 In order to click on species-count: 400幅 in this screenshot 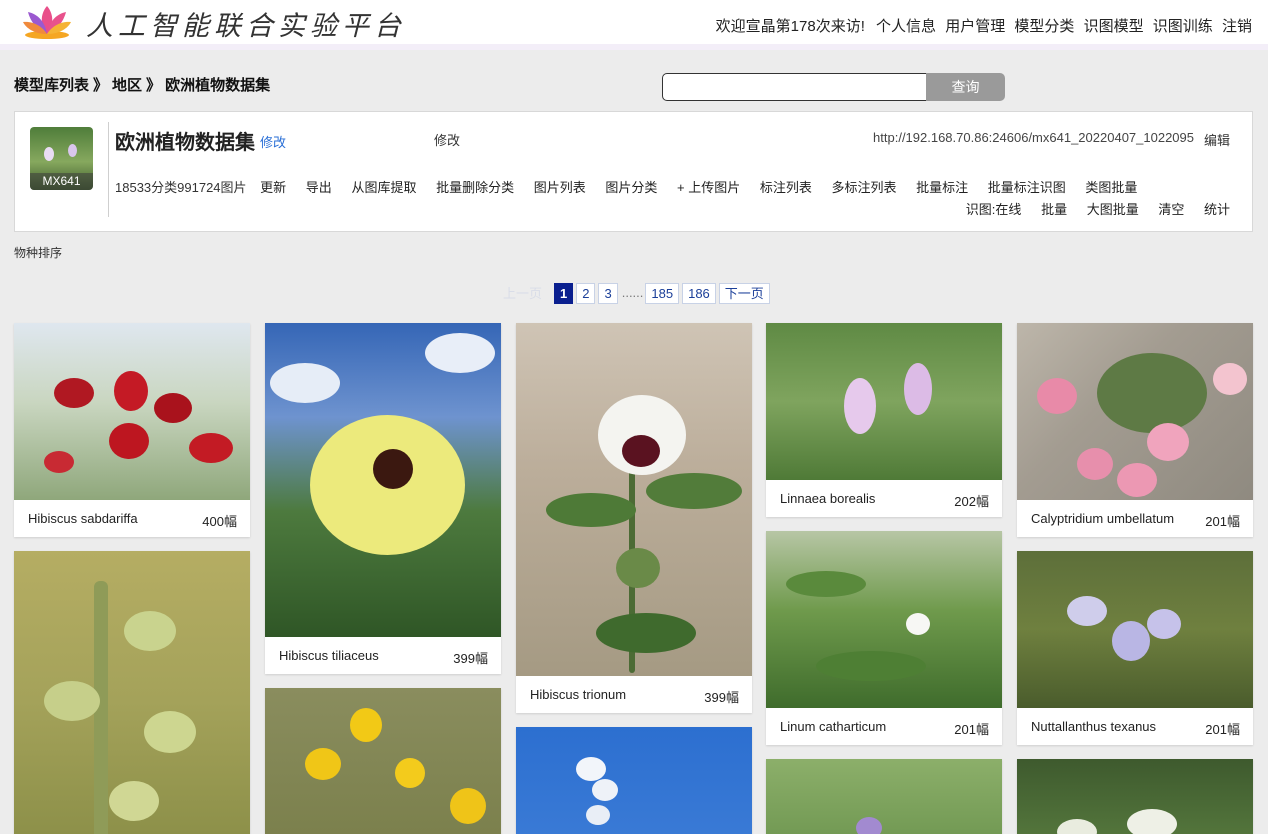, I will do `click(219, 521)`.